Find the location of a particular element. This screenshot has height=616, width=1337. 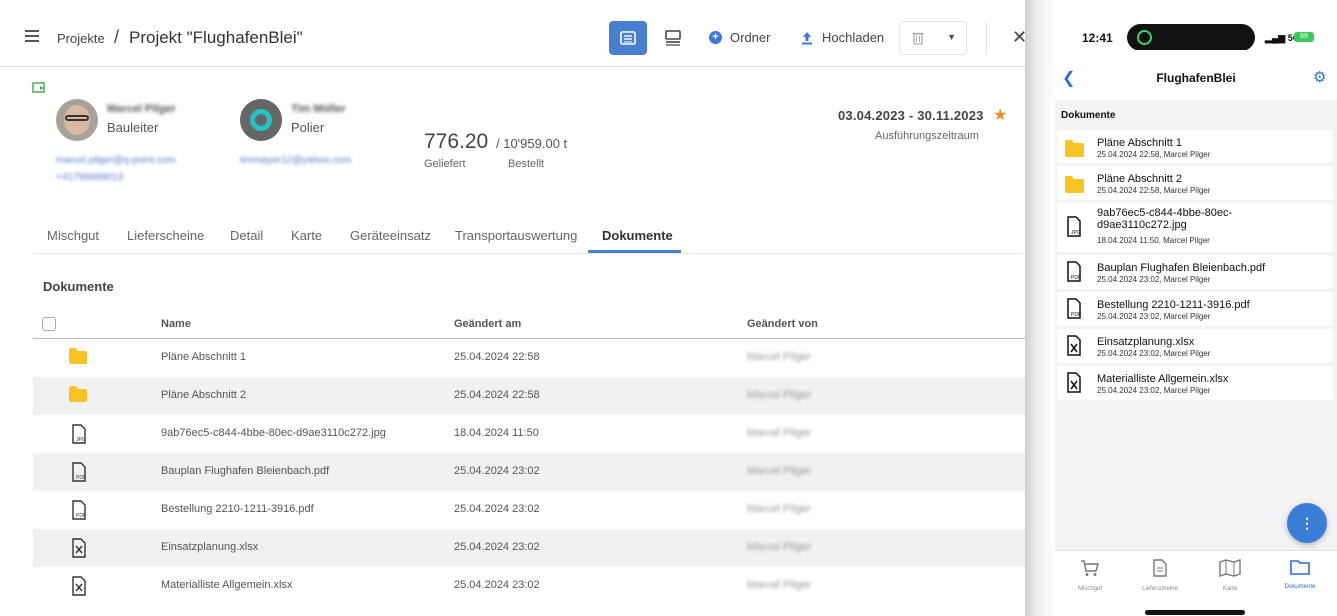

file-meta: 25.04.2024 22:58, Marcel Pilger is located at coordinates (1154, 154).